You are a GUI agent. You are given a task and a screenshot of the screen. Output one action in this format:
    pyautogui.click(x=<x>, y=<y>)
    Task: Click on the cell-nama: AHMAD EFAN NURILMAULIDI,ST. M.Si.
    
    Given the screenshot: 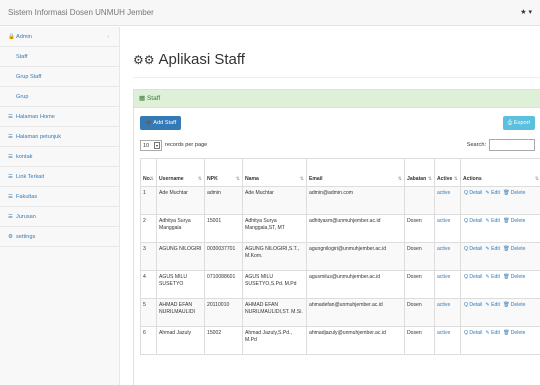 What is the action you would take?
    pyautogui.click(x=274, y=312)
    